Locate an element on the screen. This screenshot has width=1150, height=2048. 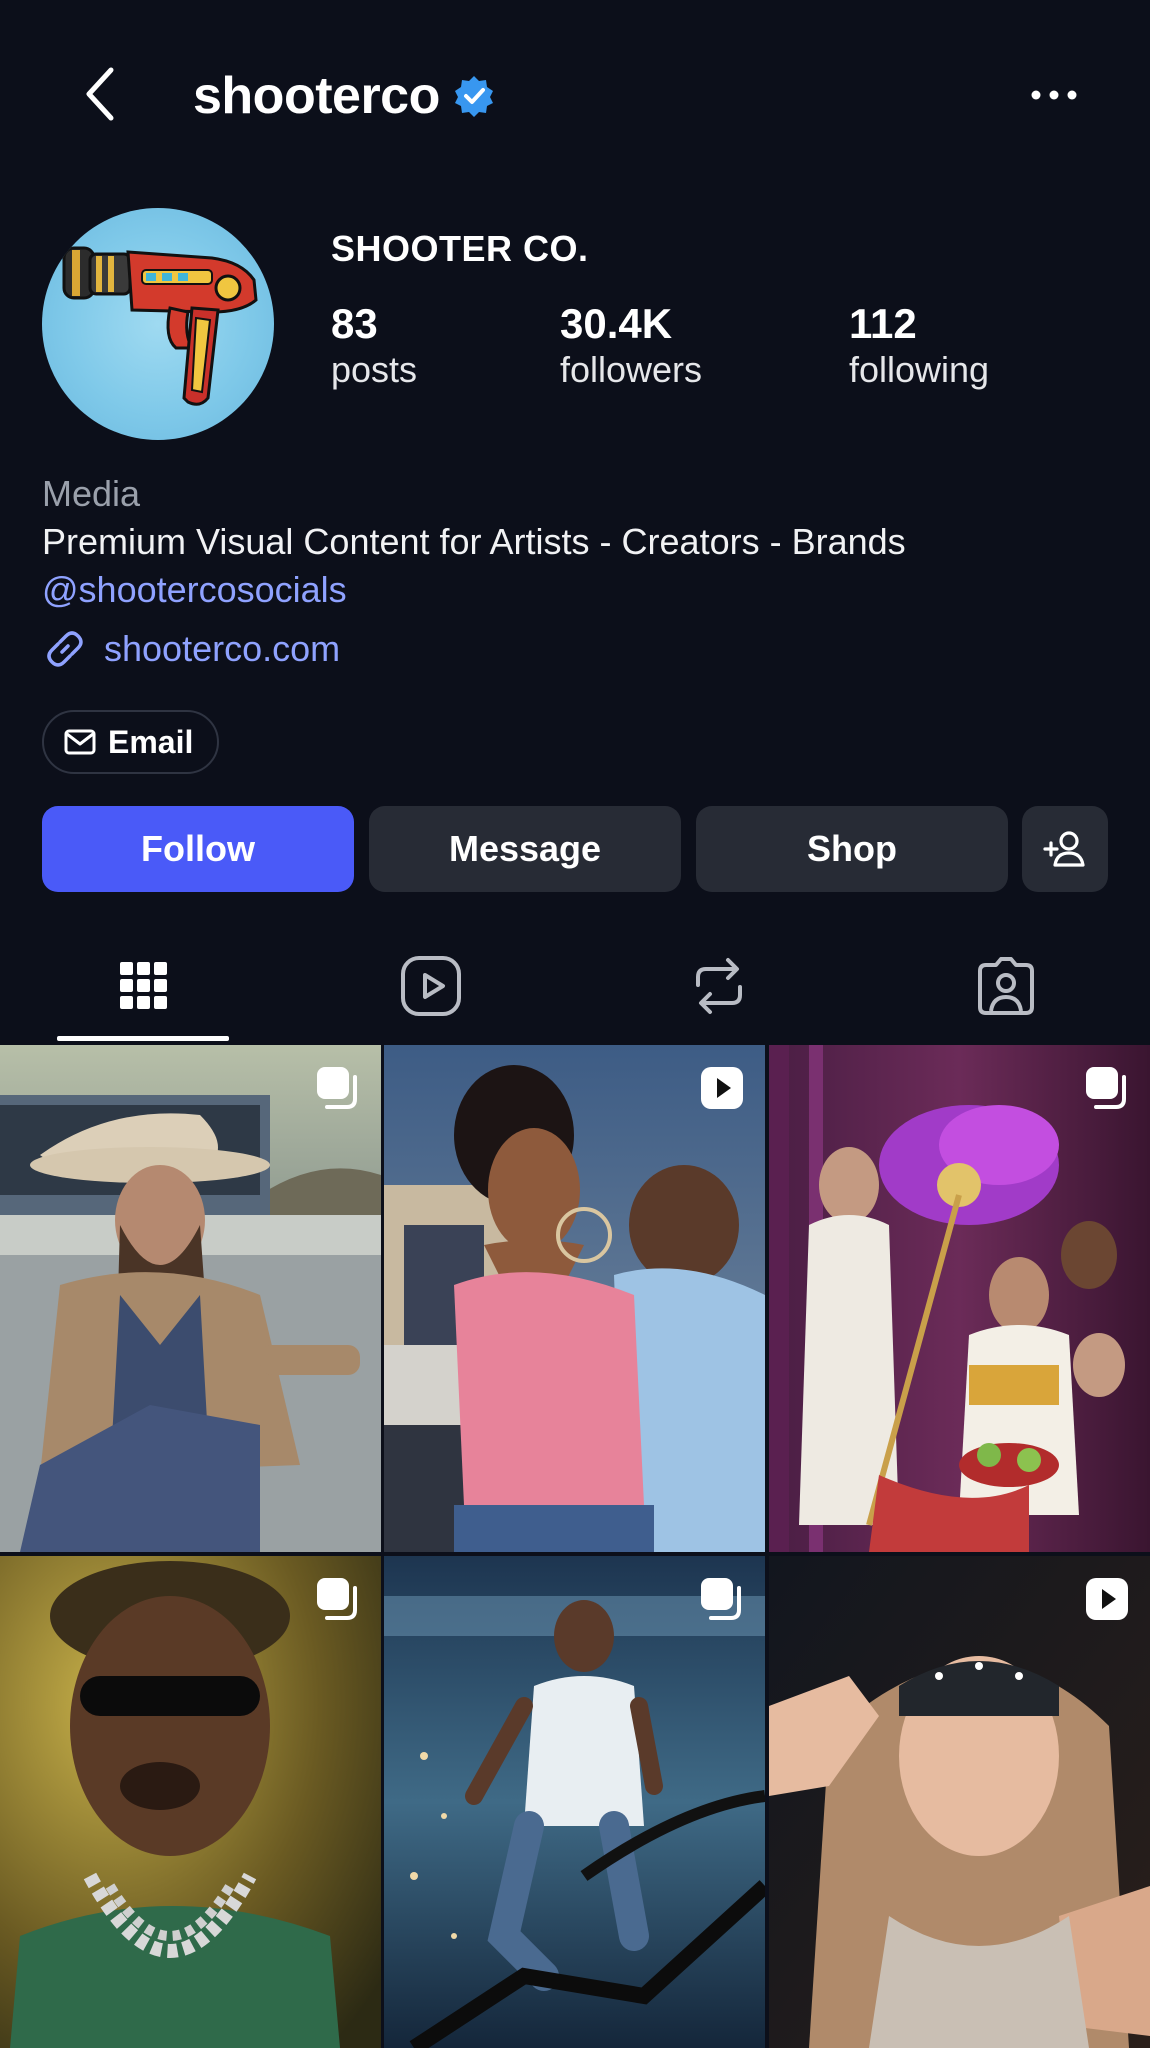
tab-reels is located at coordinates (430, 986).